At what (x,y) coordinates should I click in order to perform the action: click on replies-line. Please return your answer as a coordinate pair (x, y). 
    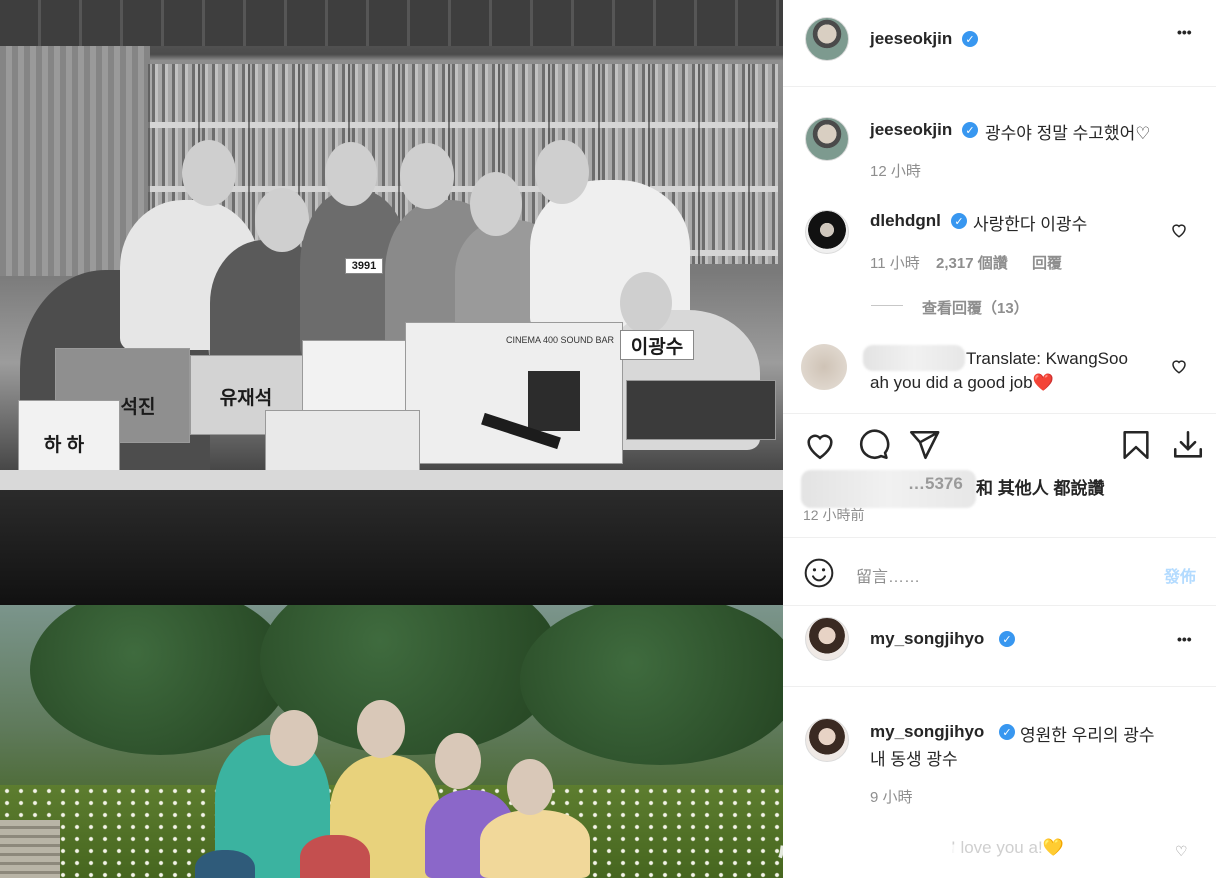
    Looking at the image, I should click on (887, 305).